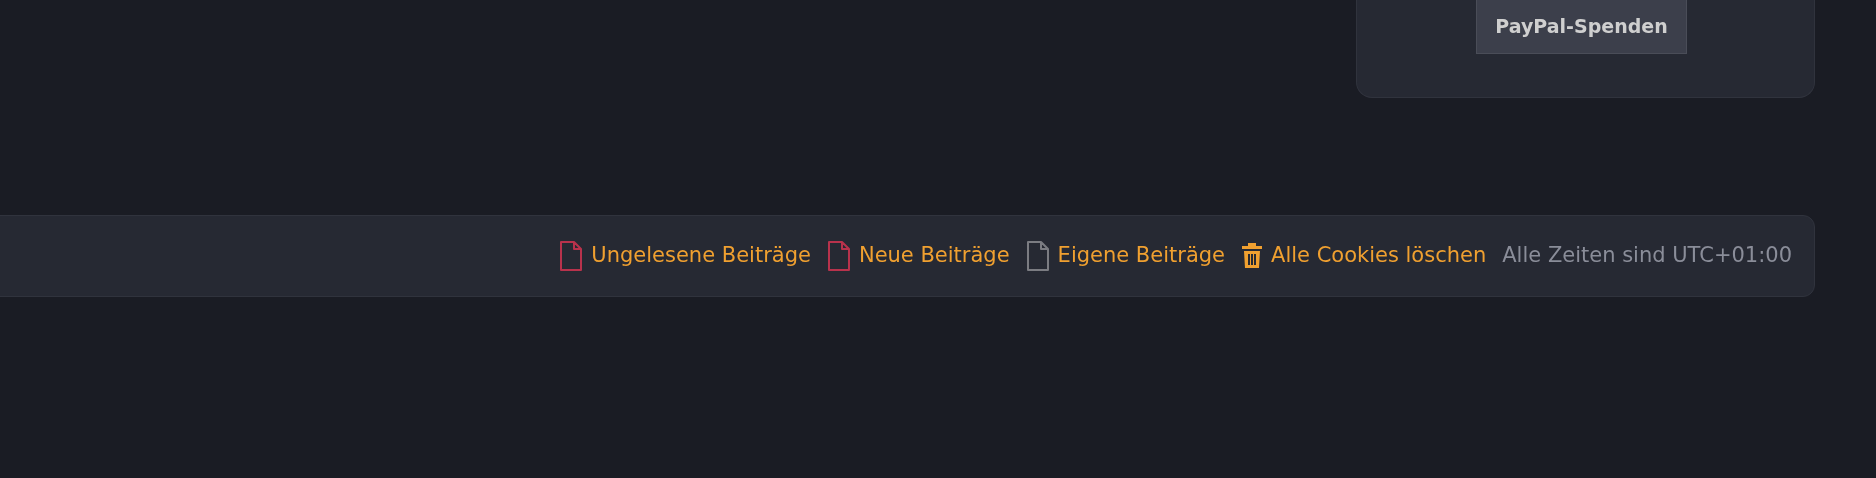  What do you see at coordinates (1125, 256) in the screenshot?
I see `footer-link: Eigene Beiträge` at bounding box center [1125, 256].